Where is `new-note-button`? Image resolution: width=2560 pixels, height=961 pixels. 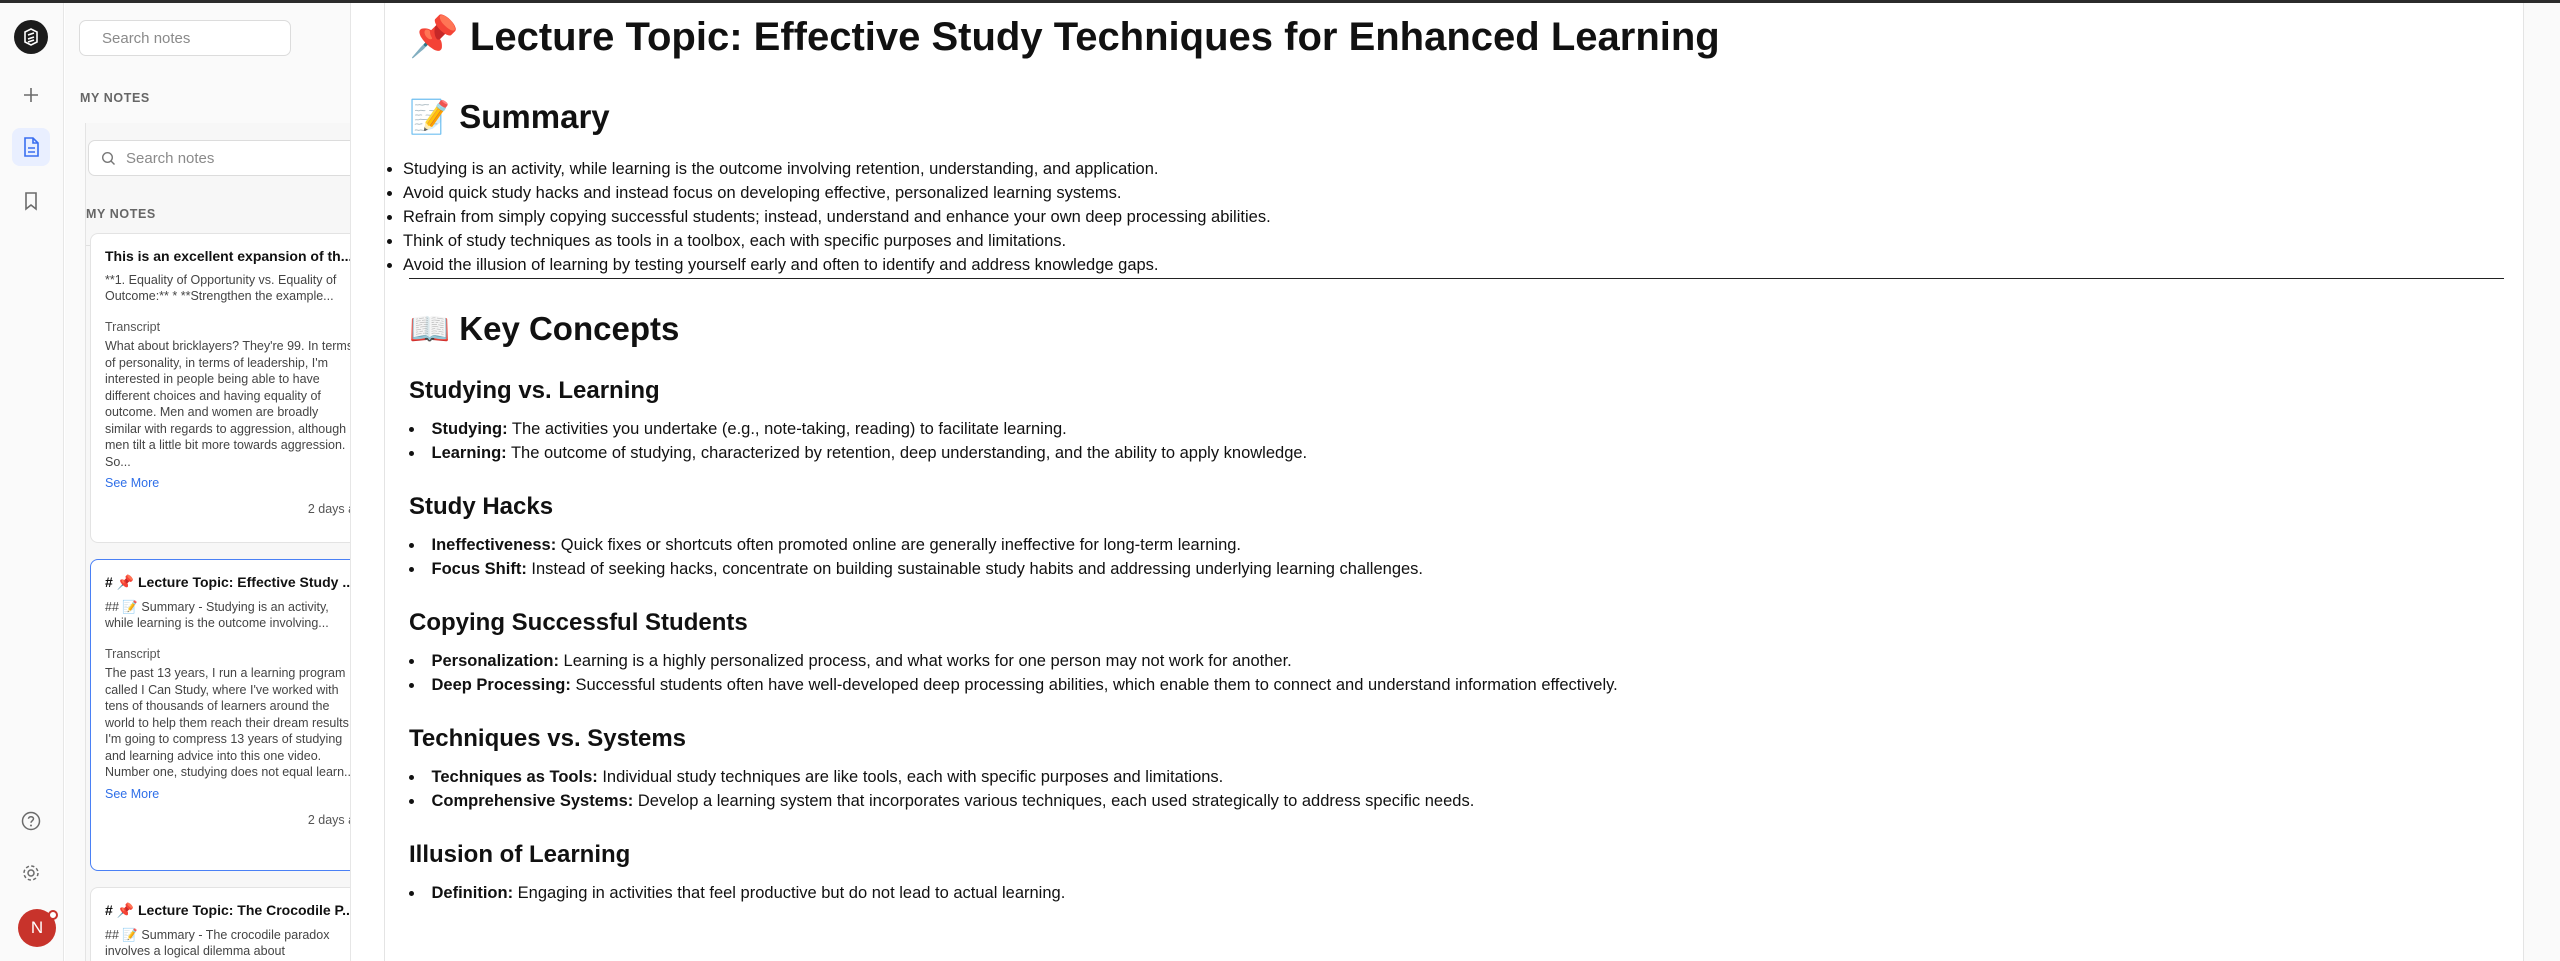
new-note-button is located at coordinates (31, 95).